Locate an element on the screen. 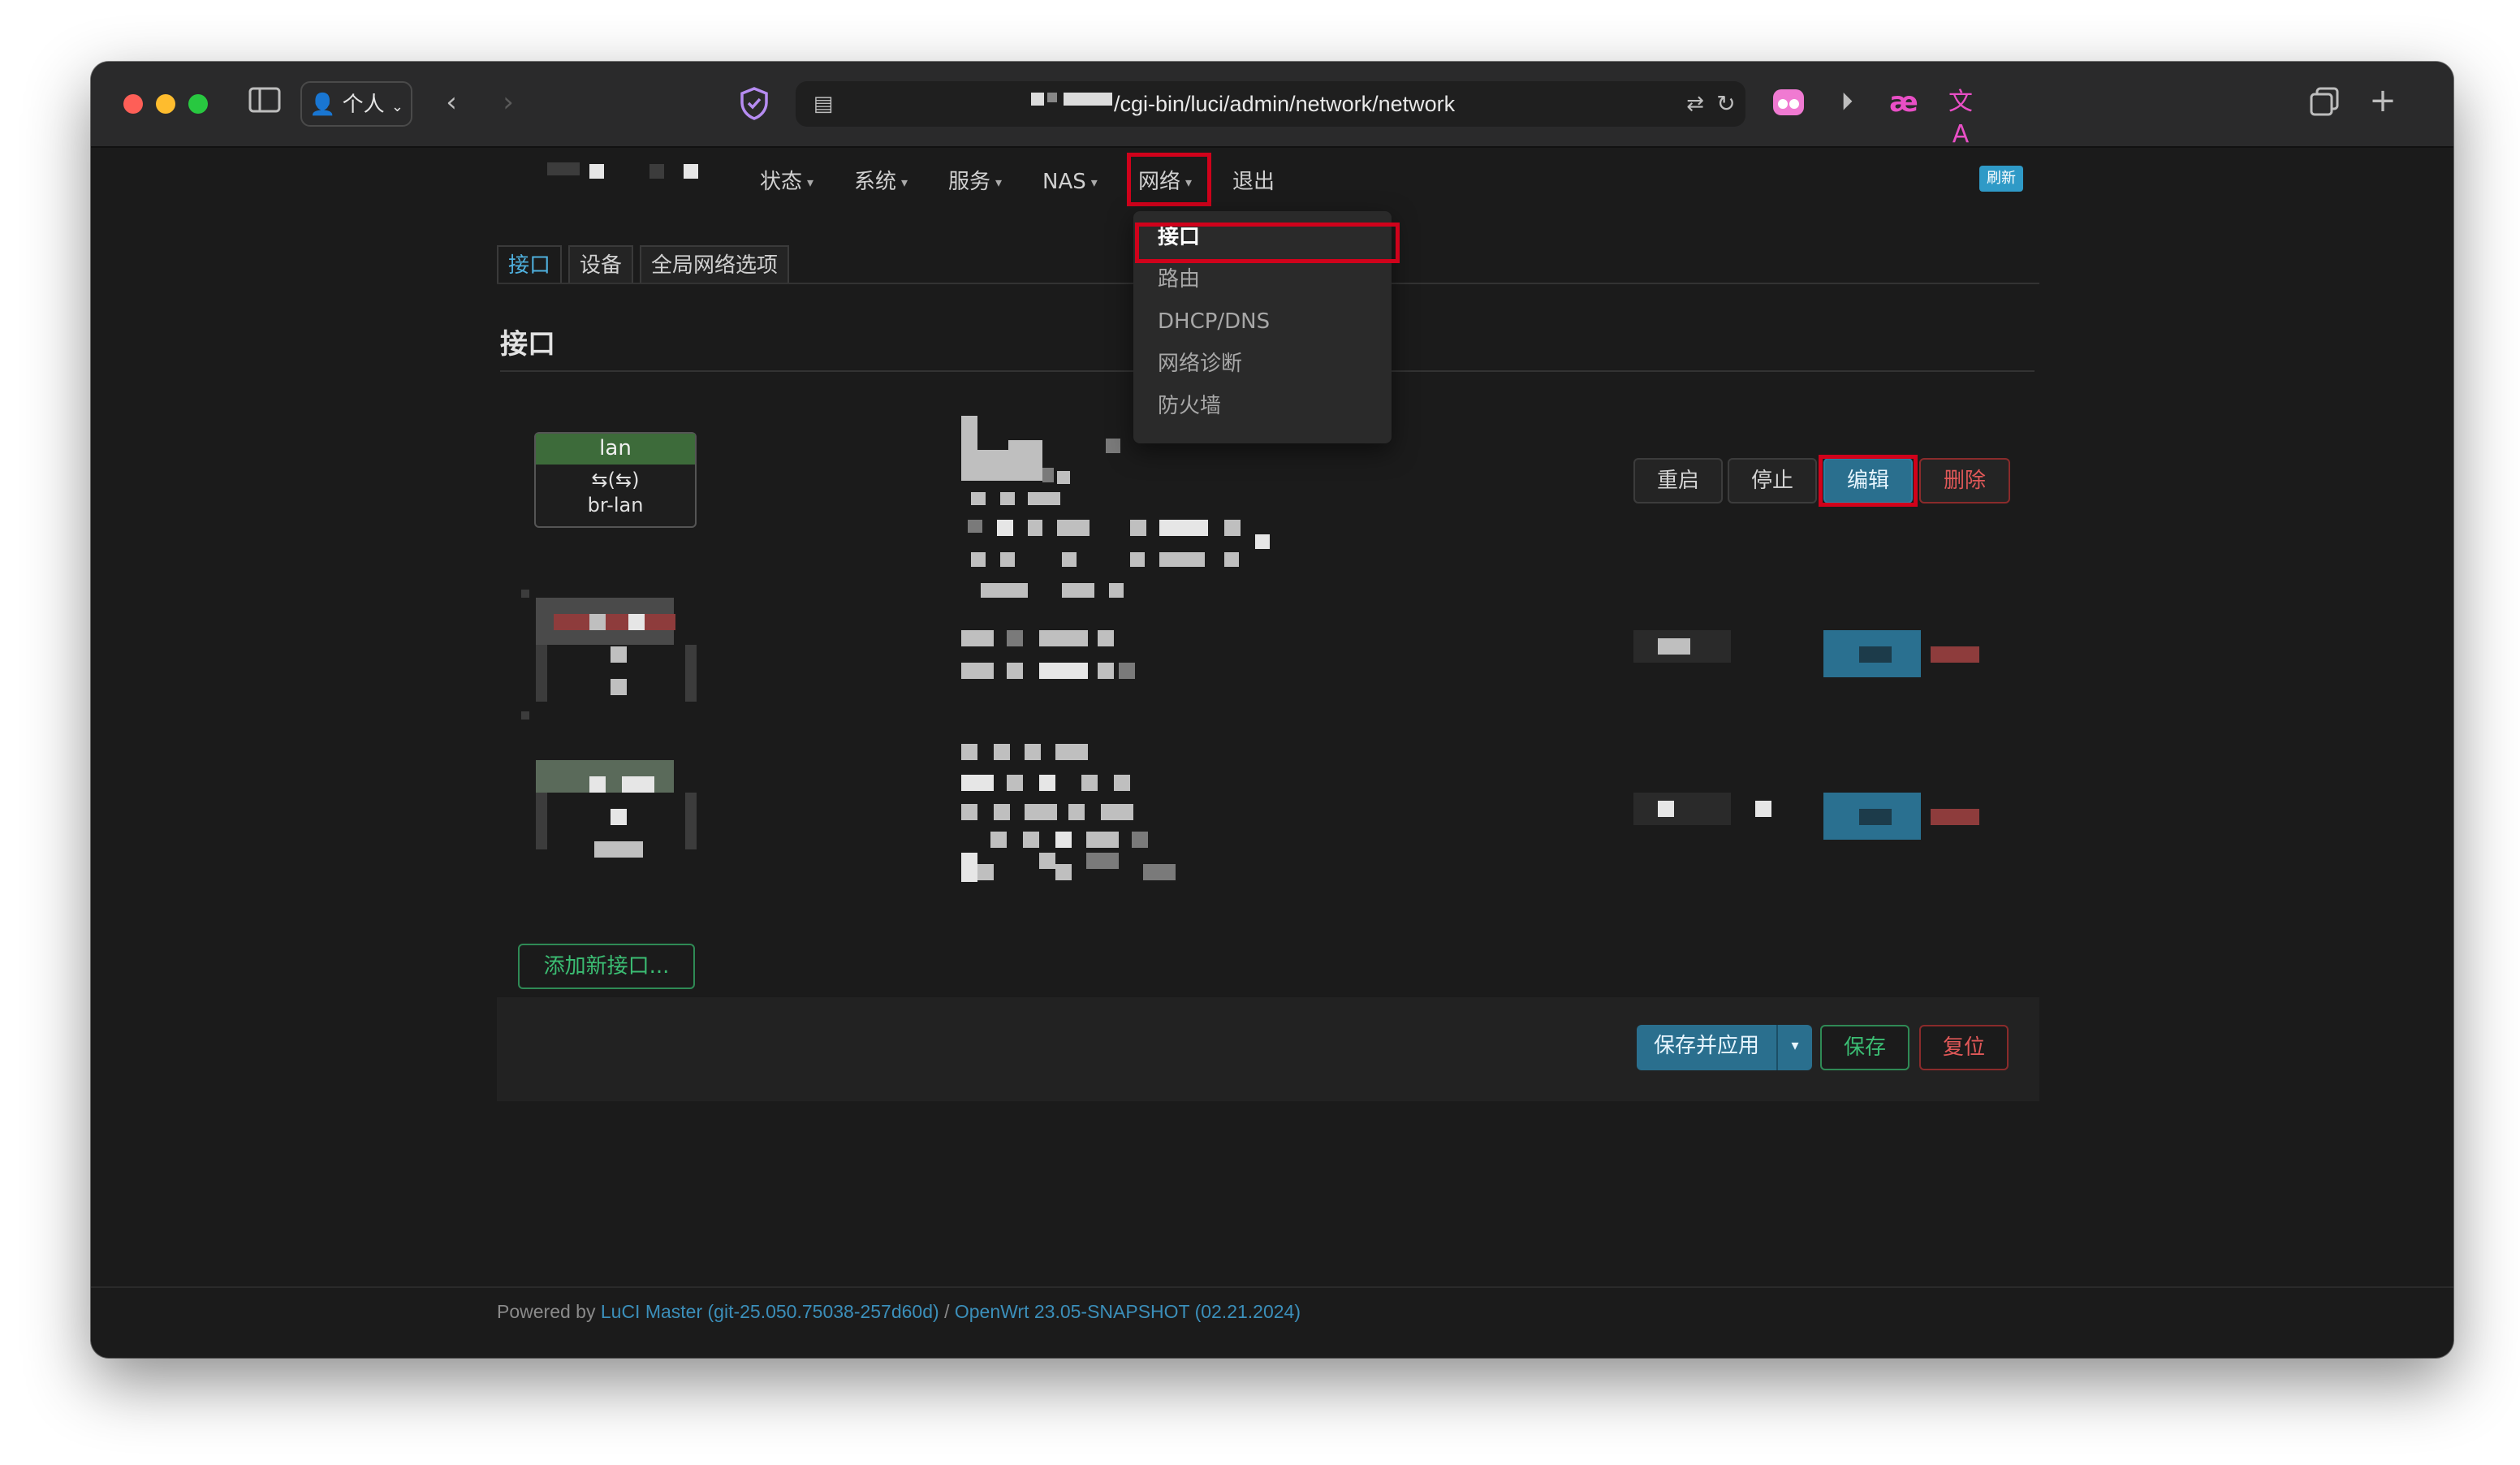 This screenshot has width=2520, height=1465. interface-badge-lan: lan ⇆(⇆) br-lan is located at coordinates (615, 480).